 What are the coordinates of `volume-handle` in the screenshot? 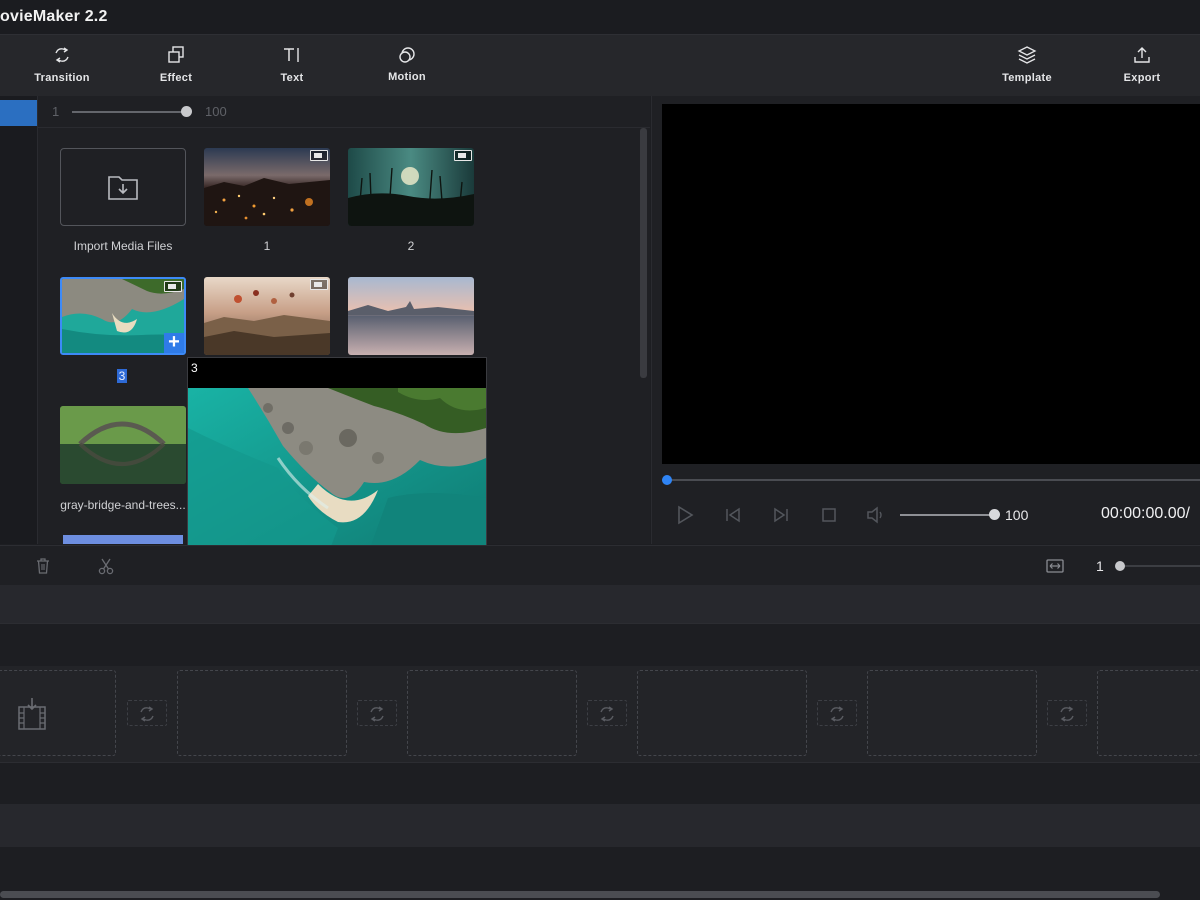 It's located at (994, 514).